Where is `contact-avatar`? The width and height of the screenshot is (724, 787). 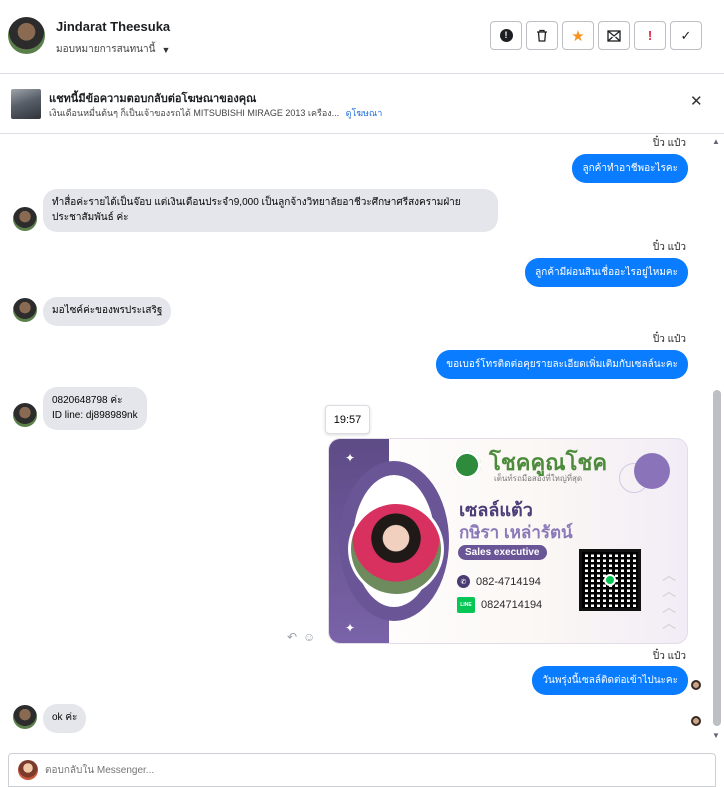
contact-avatar is located at coordinates (26, 35).